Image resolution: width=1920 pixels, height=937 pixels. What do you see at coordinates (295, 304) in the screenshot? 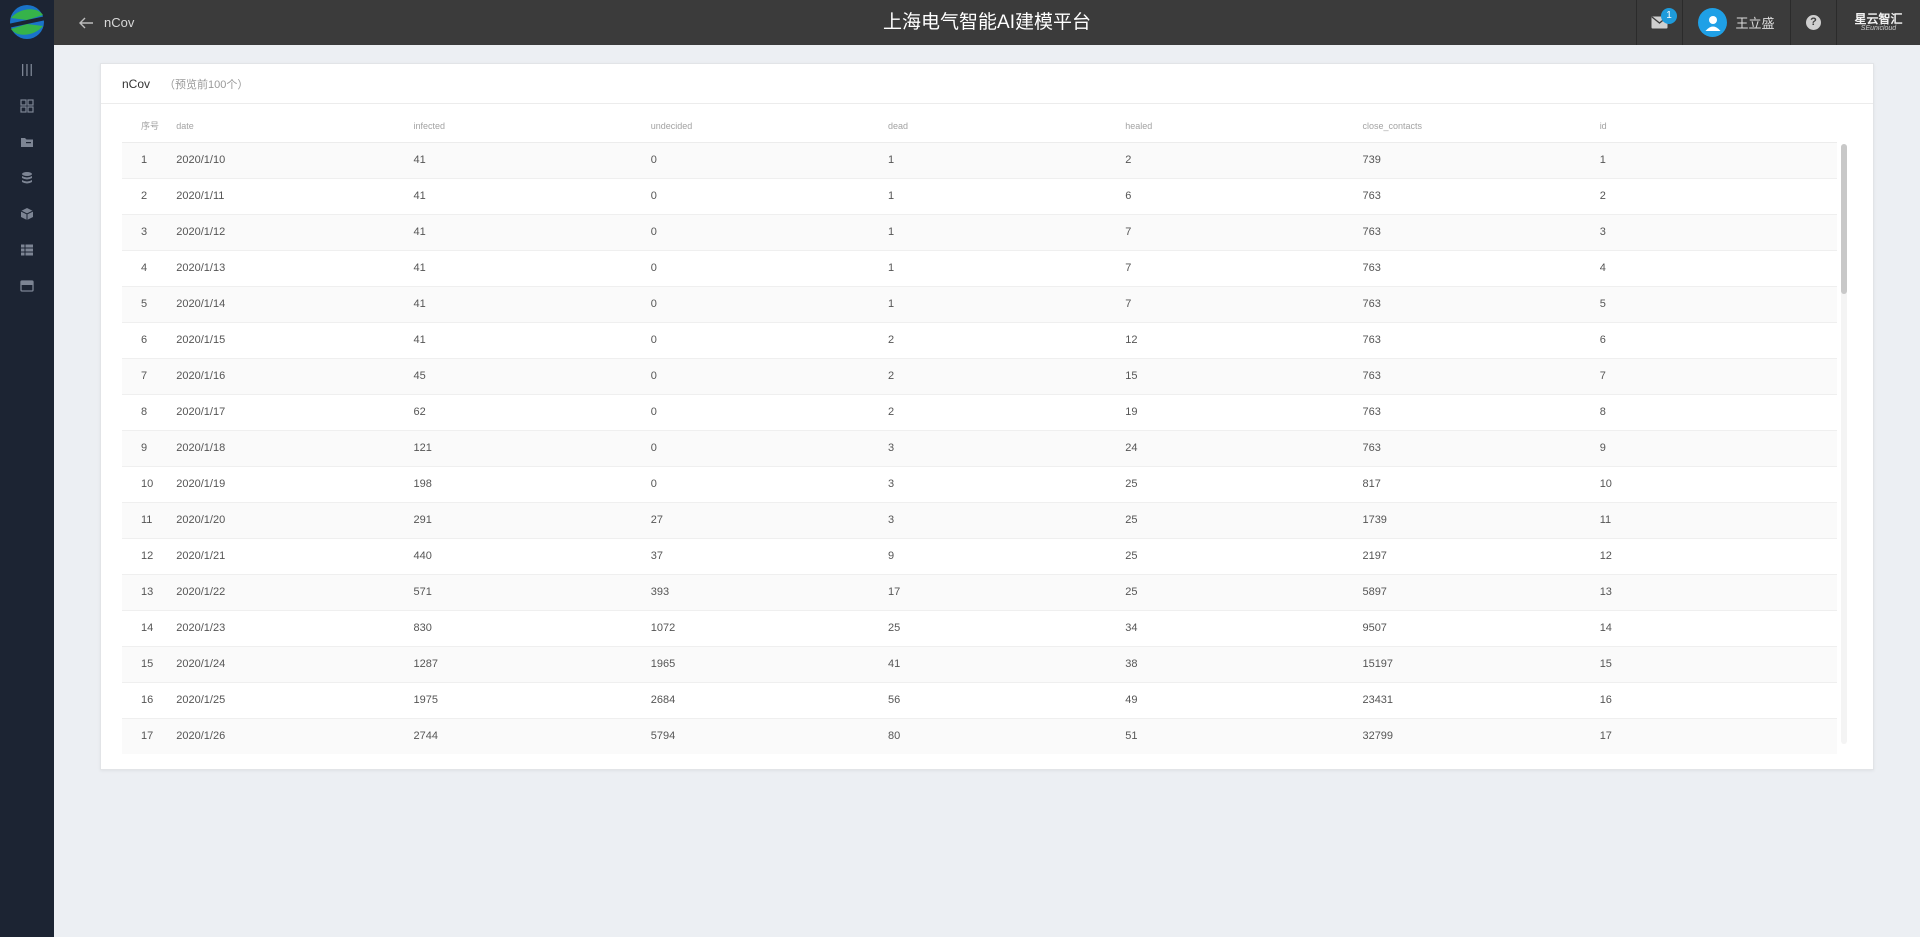
I see `table-cell: 2020/1/14` at bounding box center [295, 304].